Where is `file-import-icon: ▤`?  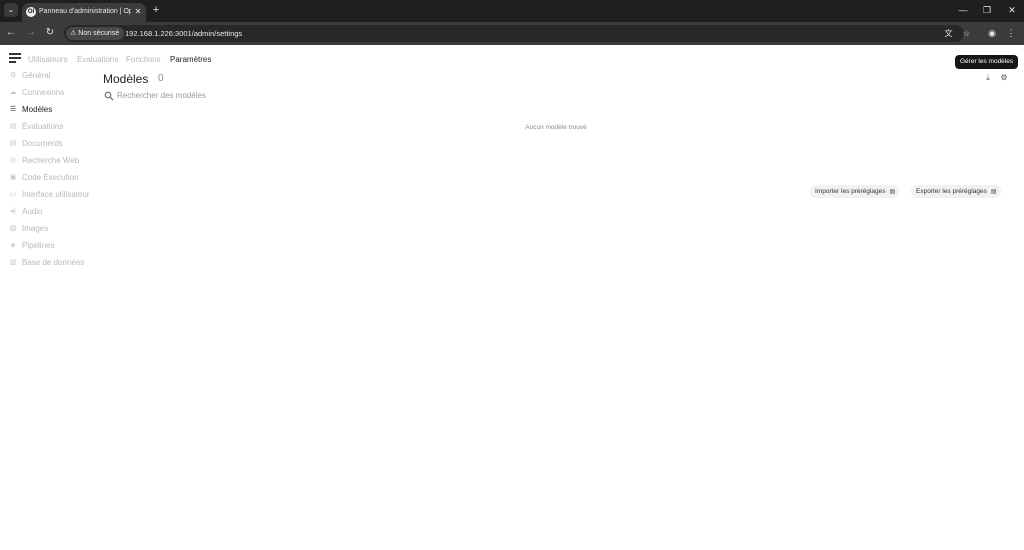
file-import-icon: ▤ is located at coordinates (892, 192).